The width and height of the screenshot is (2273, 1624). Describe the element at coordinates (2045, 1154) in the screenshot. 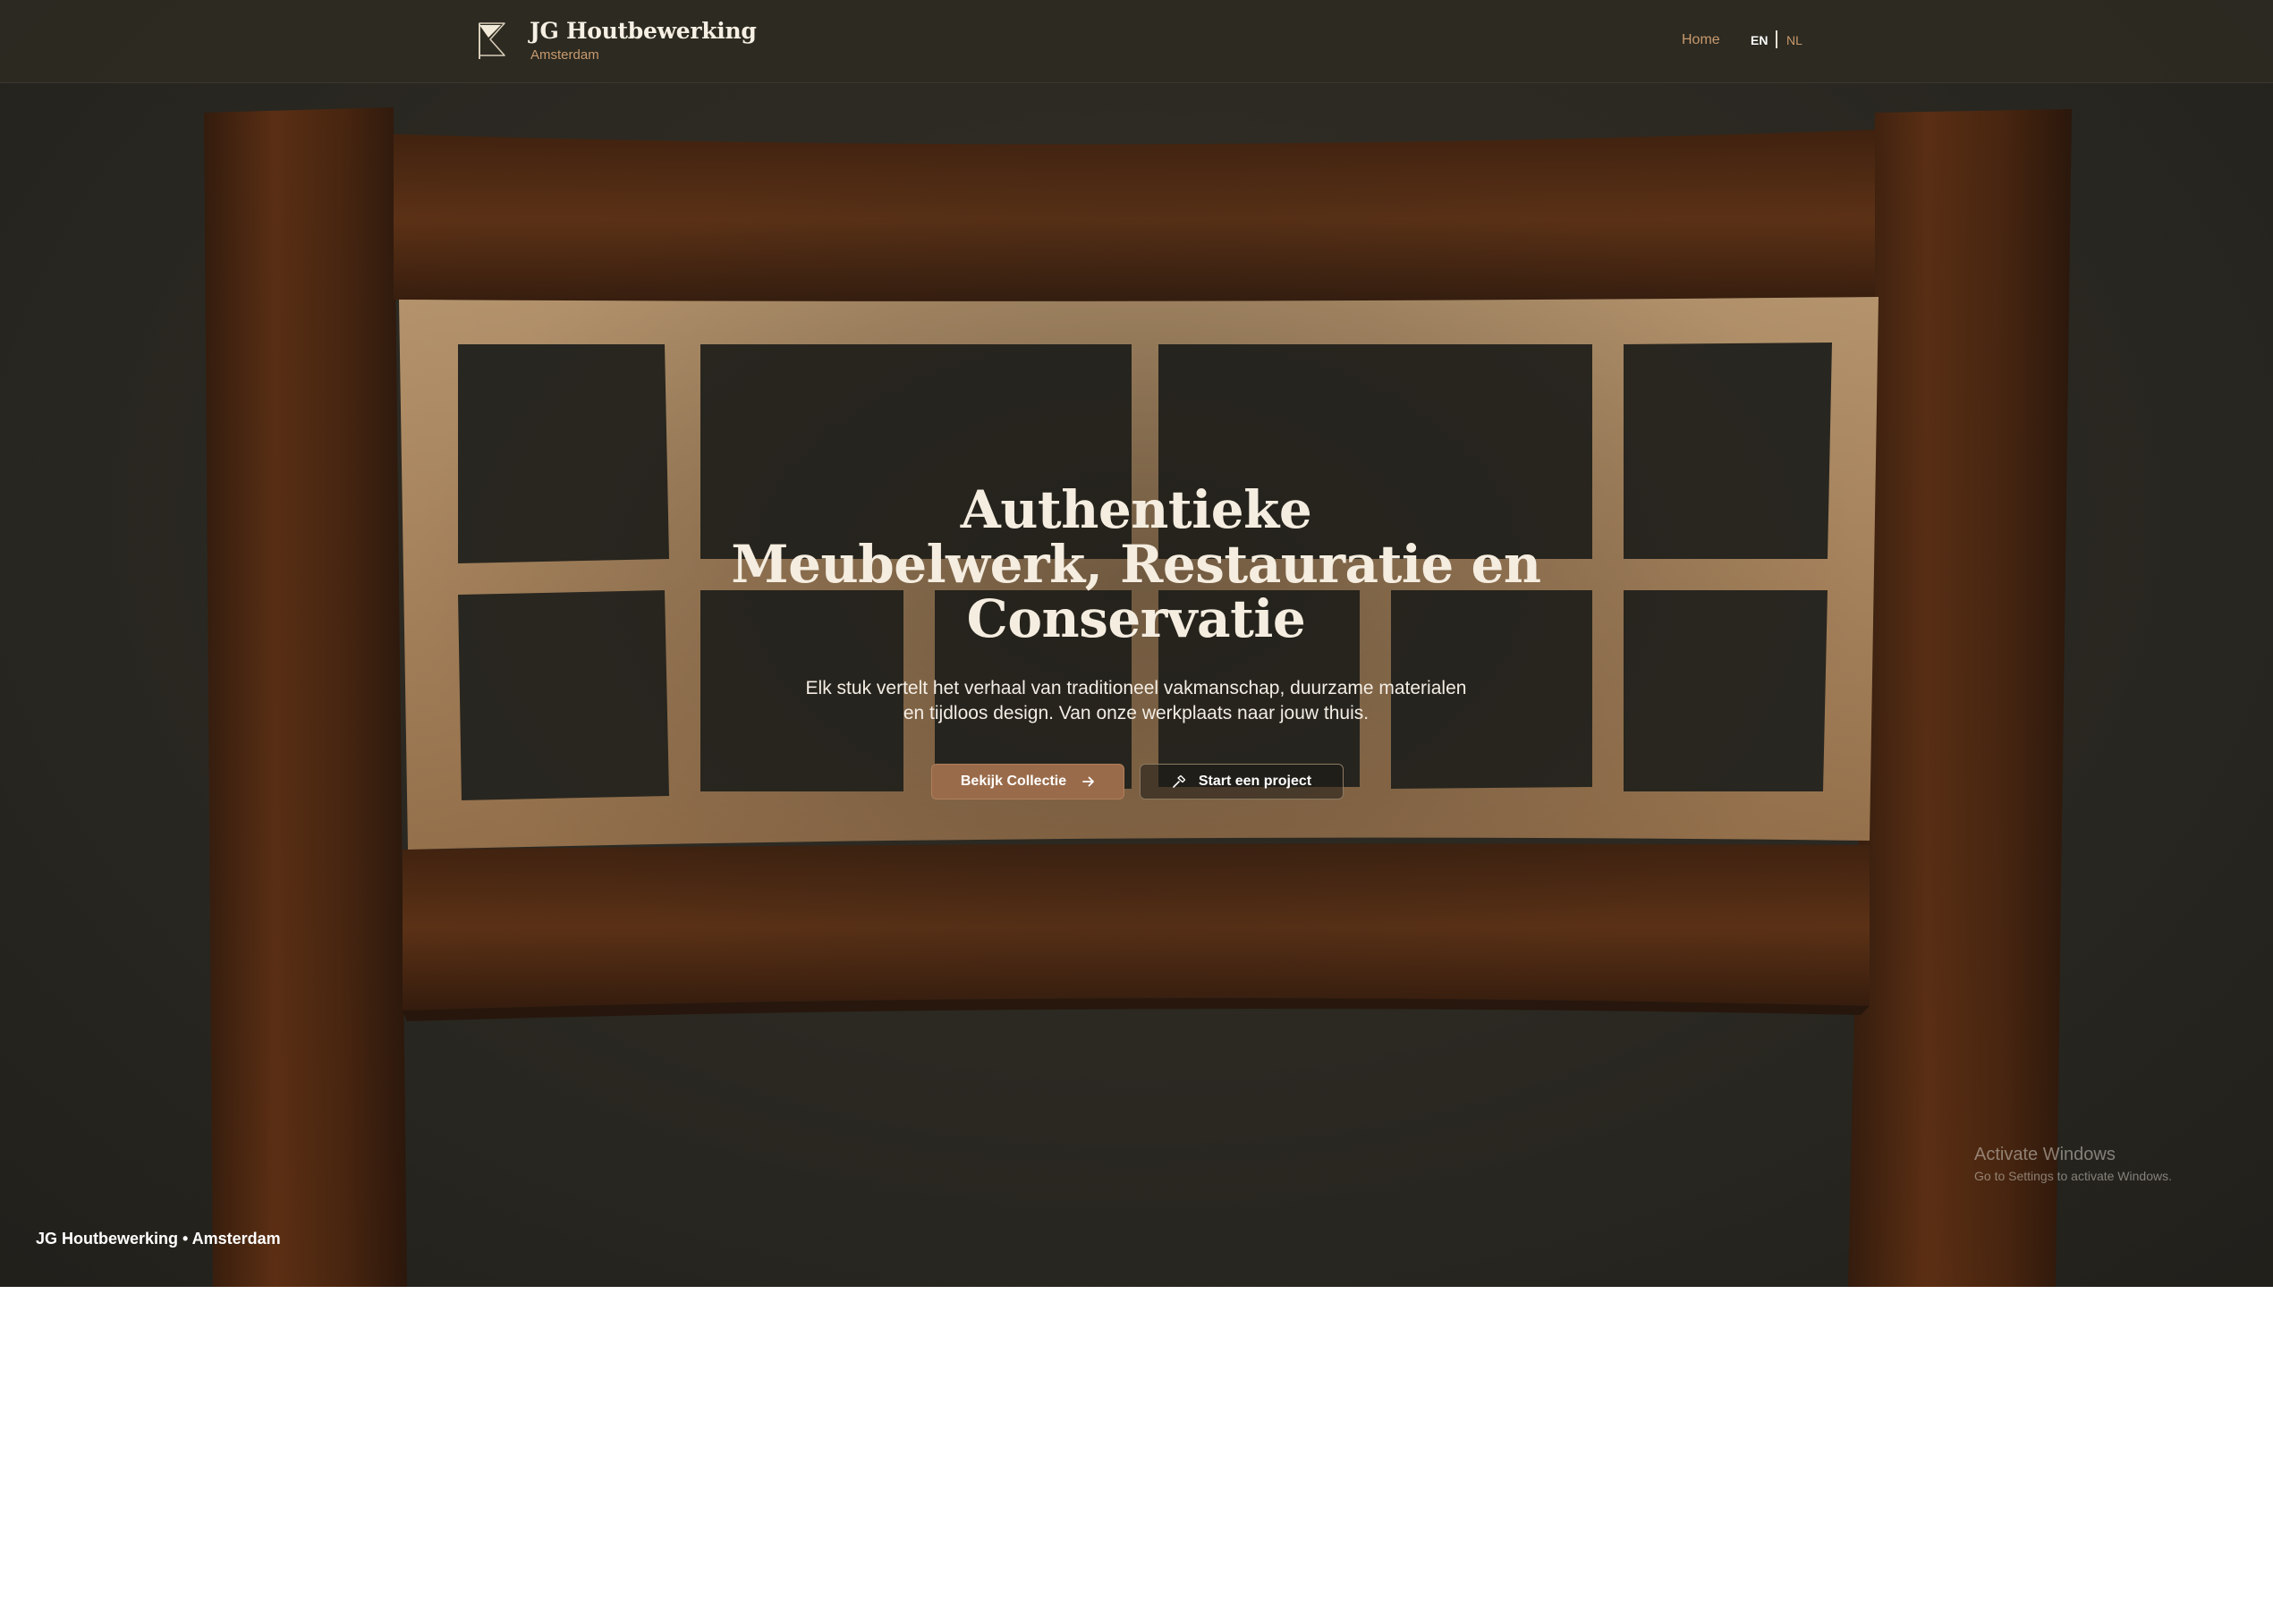

I see `activation-title: Activate Windows` at that location.